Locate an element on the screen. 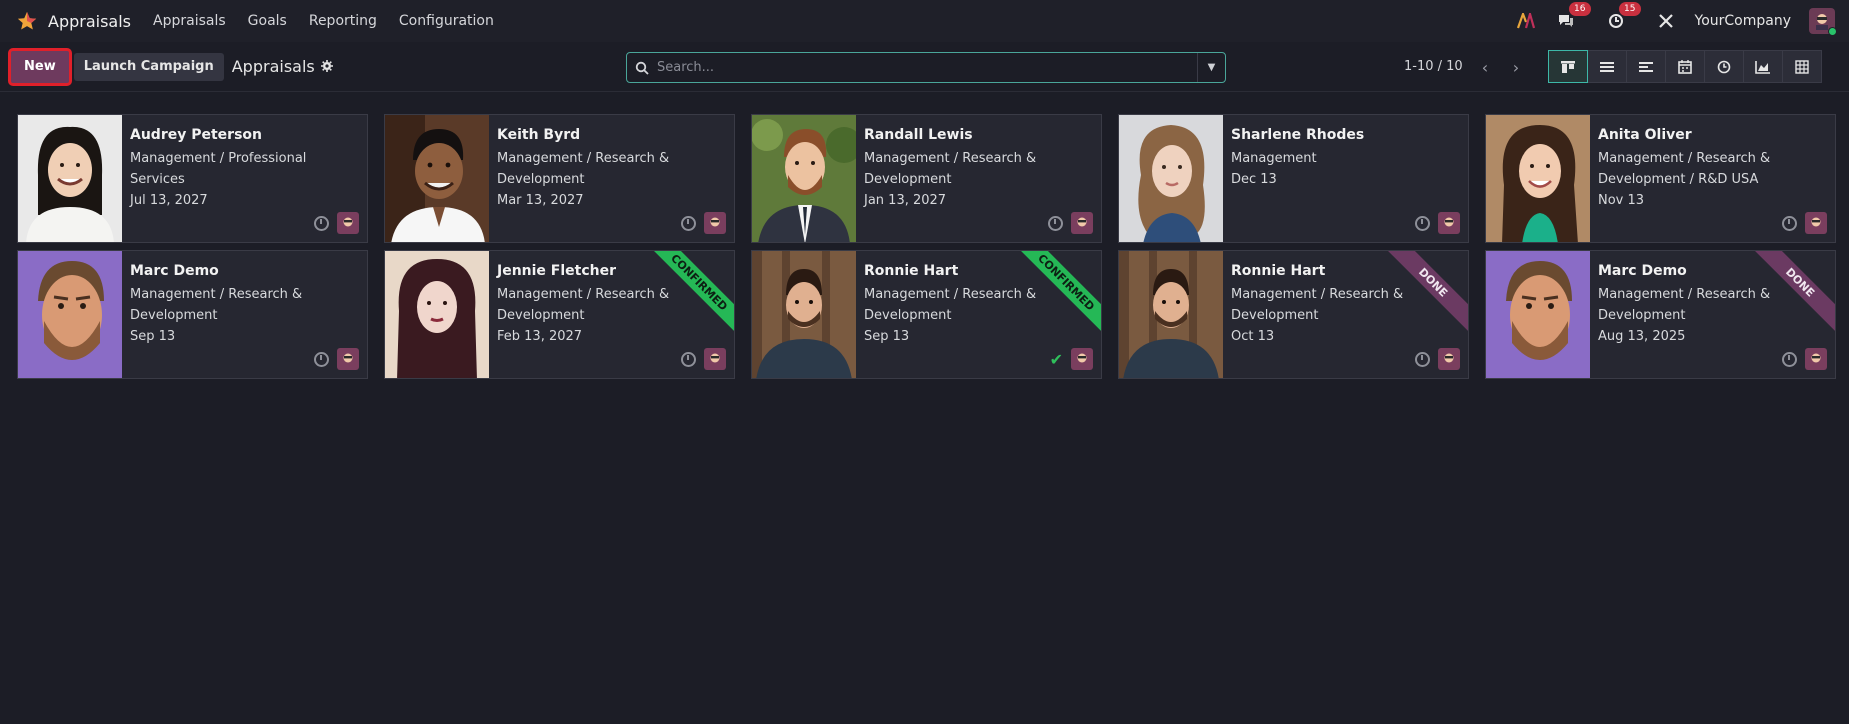 This screenshot has height=724, width=1849. app-star-icon is located at coordinates (27, 21).